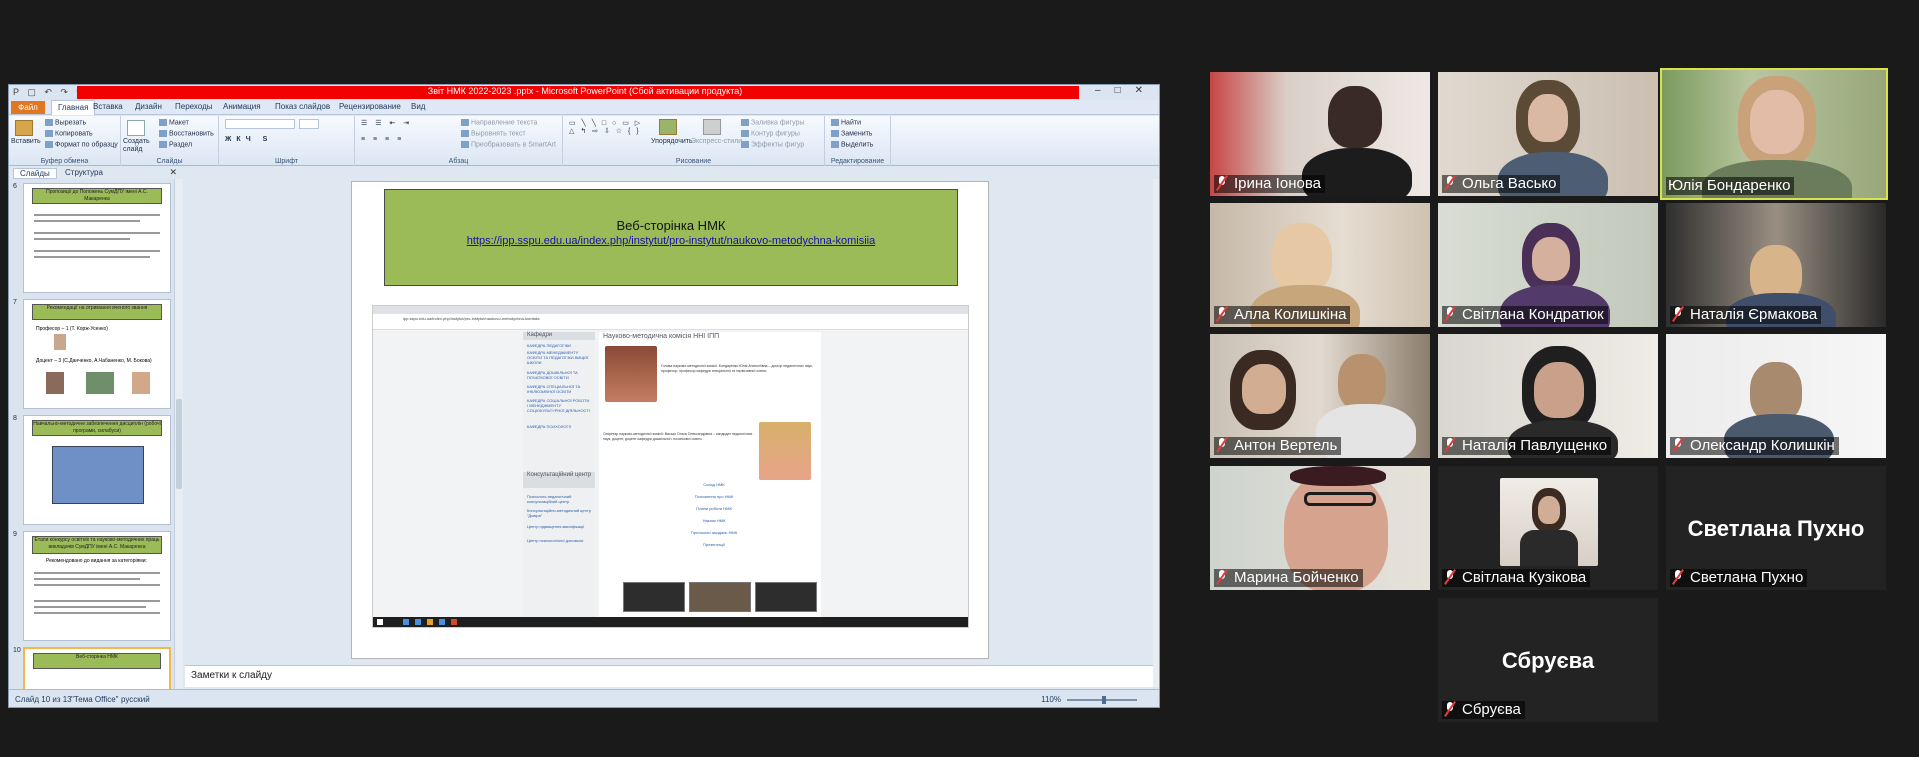 The image size is (1919, 757). I want to click on language: русский, so click(135, 699).